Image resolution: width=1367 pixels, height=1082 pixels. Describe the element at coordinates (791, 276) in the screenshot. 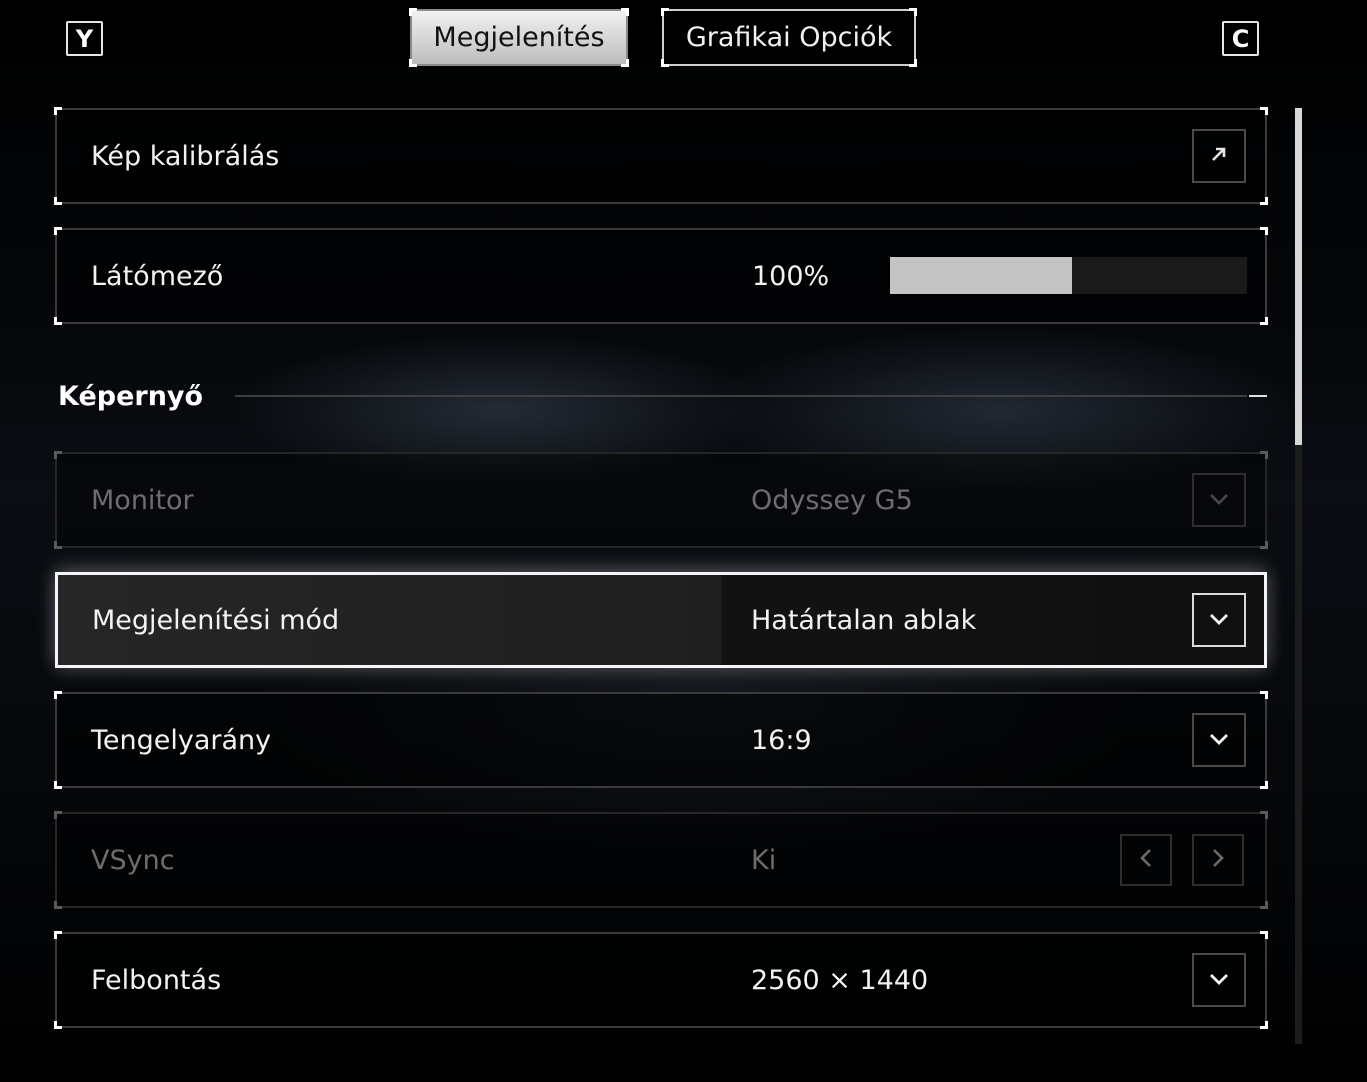

I see `field-of-view-value: 100%` at that location.